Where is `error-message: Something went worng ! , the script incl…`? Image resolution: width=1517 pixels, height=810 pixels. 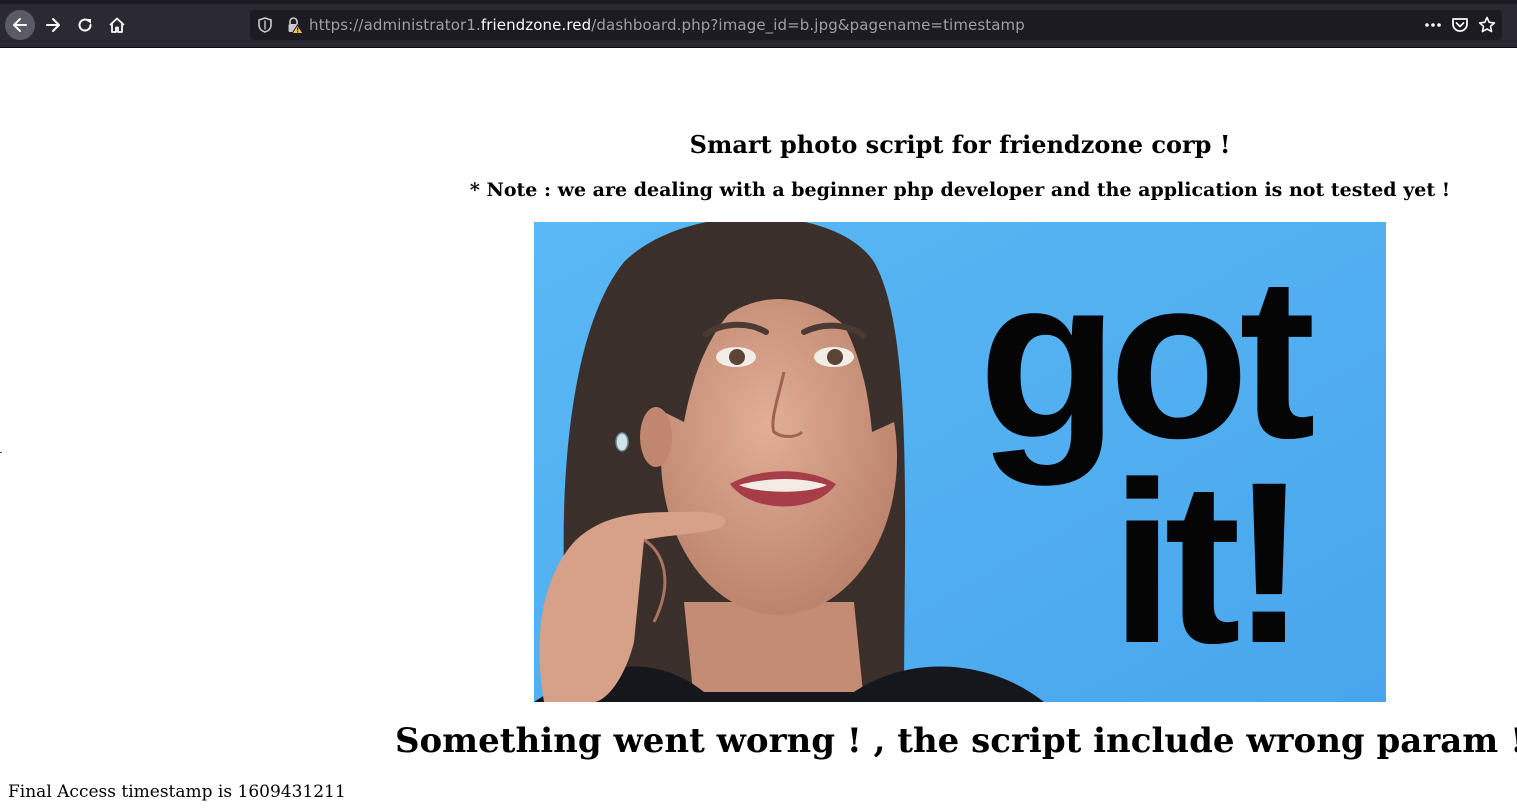 error-message: Something went worng ! , the script incl… is located at coordinates (955, 741).